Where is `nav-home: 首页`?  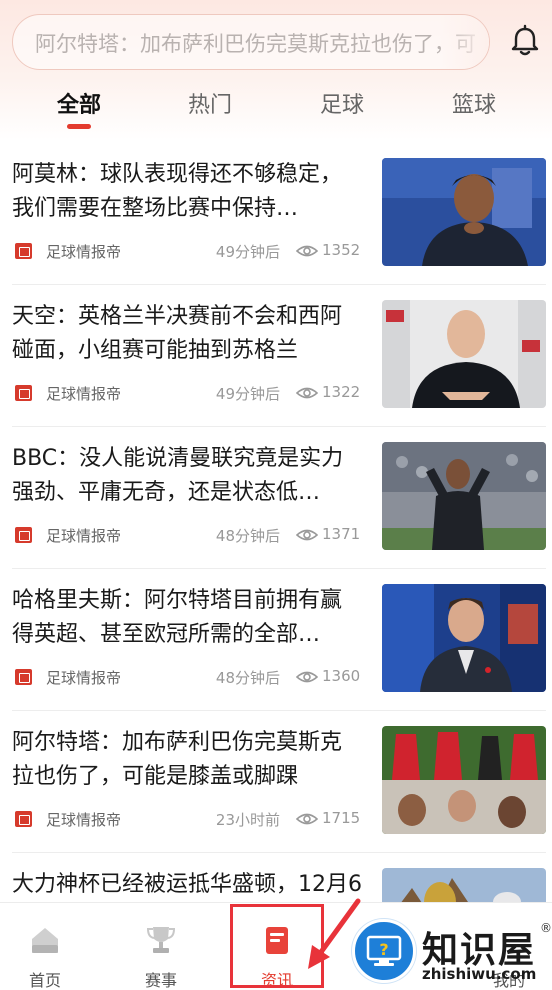 nav-home: 首页 is located at coordinates (45, 946).